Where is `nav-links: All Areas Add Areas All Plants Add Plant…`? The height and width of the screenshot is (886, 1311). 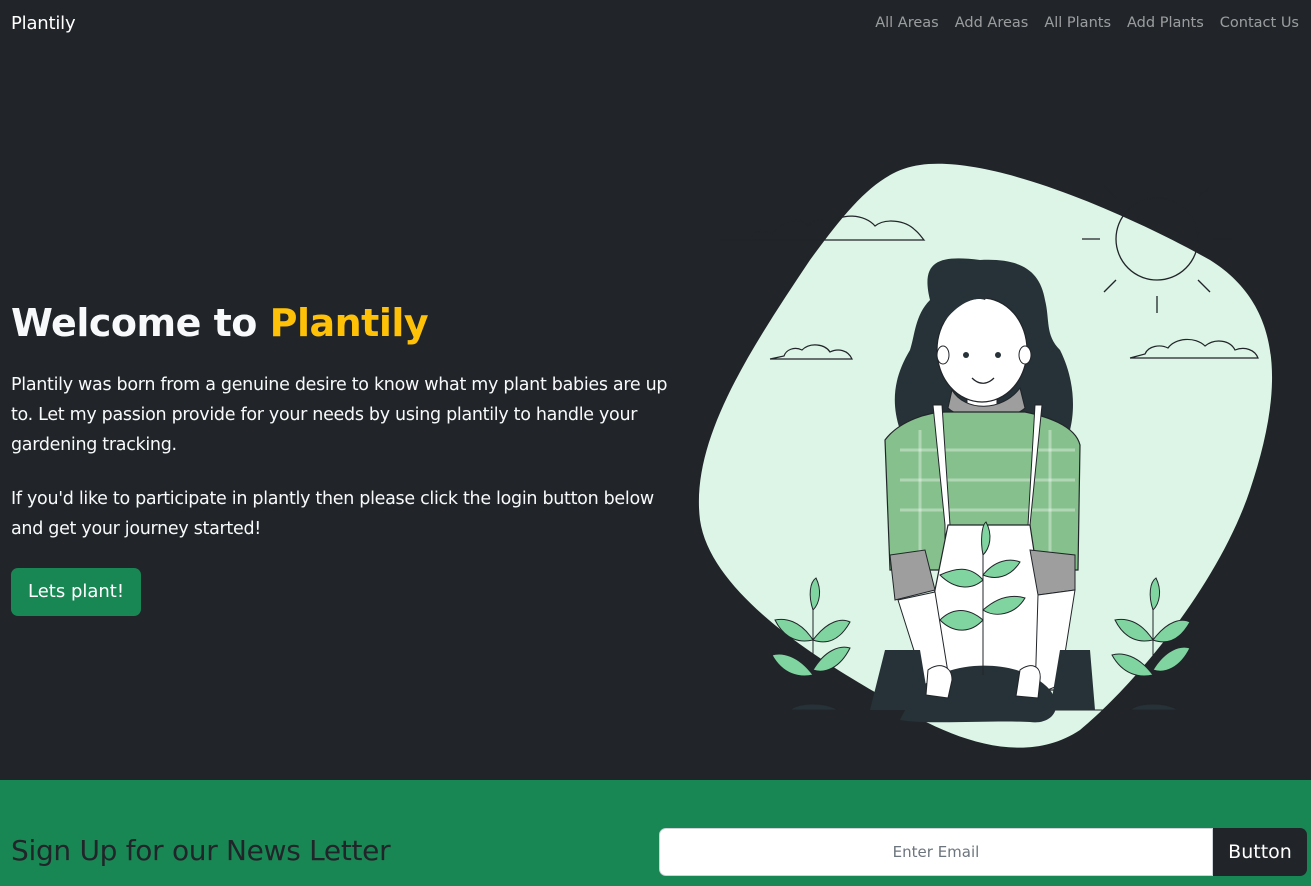 nav-links: All Areas Add Areas All Plants Add Plant… is located at coordinates (1079, 23).